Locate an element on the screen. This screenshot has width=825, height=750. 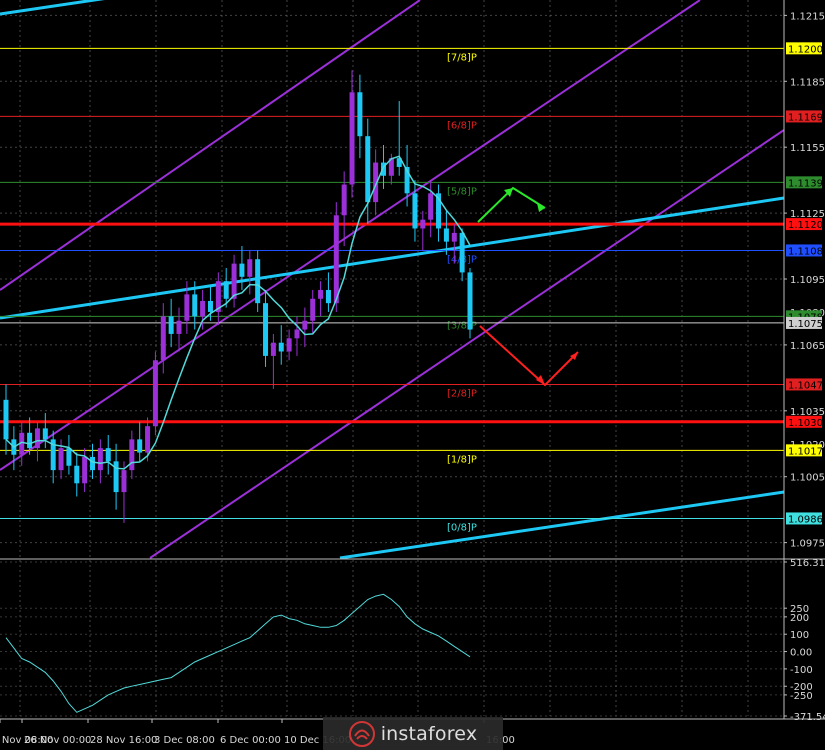
osc-tick-label: 516.3192 is located at coordinates (807, 563).